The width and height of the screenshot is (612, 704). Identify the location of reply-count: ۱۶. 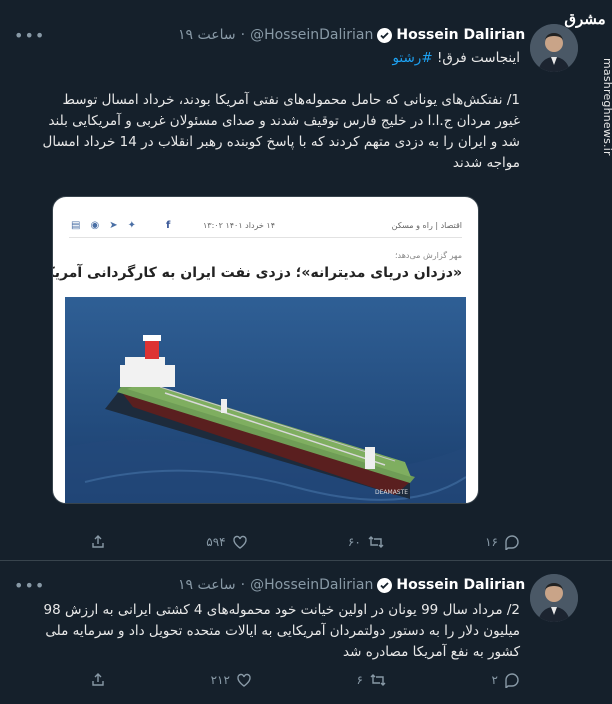
(491, 542).